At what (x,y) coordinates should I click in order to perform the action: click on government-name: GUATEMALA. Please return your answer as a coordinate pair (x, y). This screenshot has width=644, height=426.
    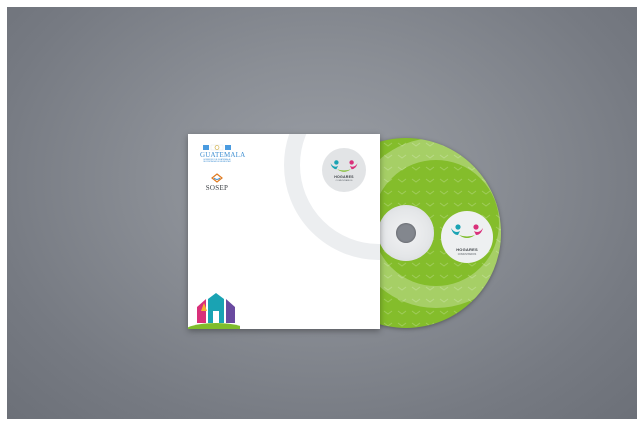
    Looking at the image, I should click on (223, 155).